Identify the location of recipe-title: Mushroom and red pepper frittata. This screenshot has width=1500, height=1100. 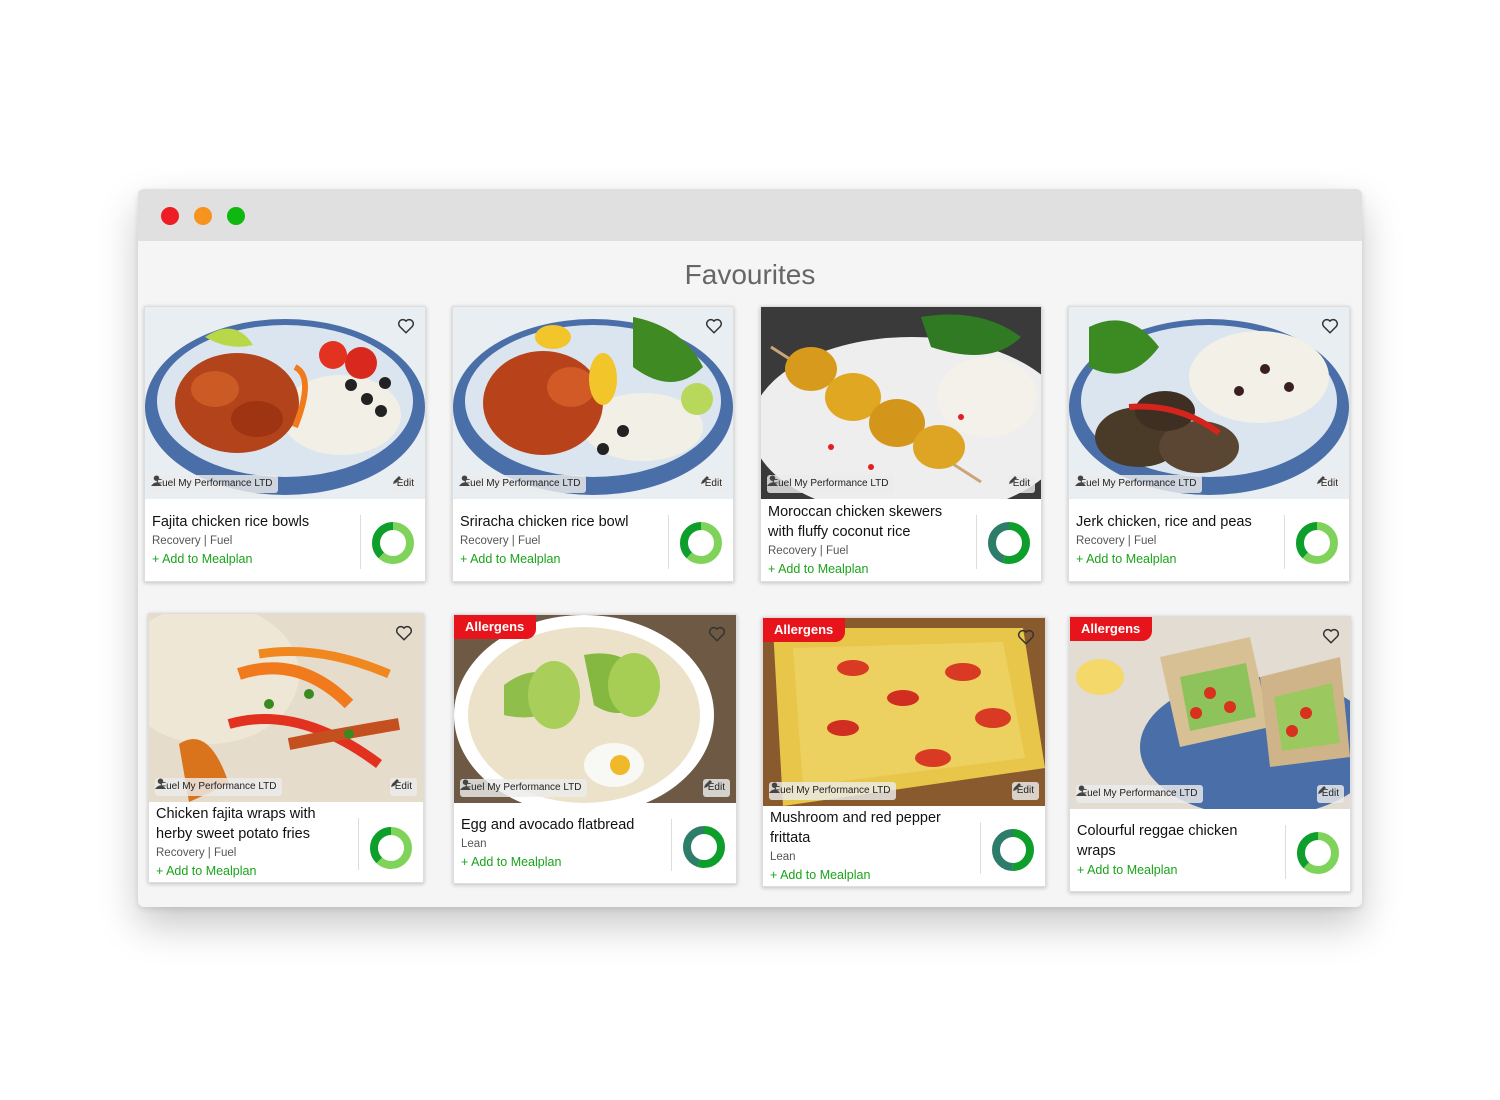
(872, 828).